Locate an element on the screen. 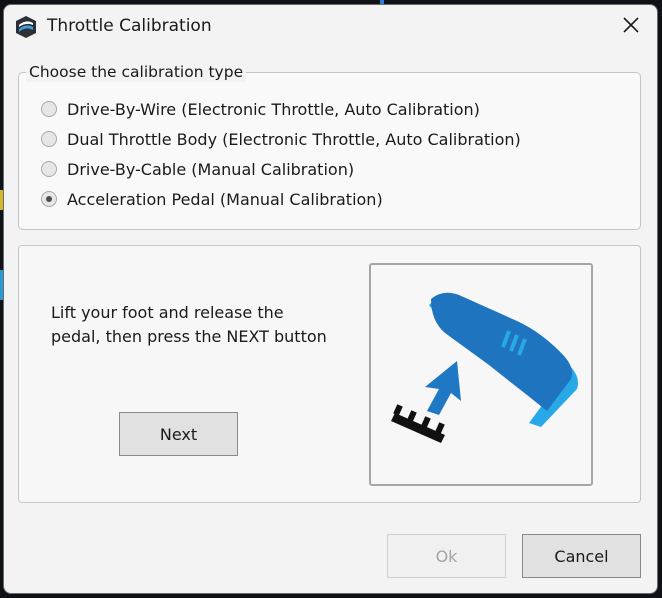  instruction-line: pedal, then press the NEXT button is located at coordinates (189, 336).